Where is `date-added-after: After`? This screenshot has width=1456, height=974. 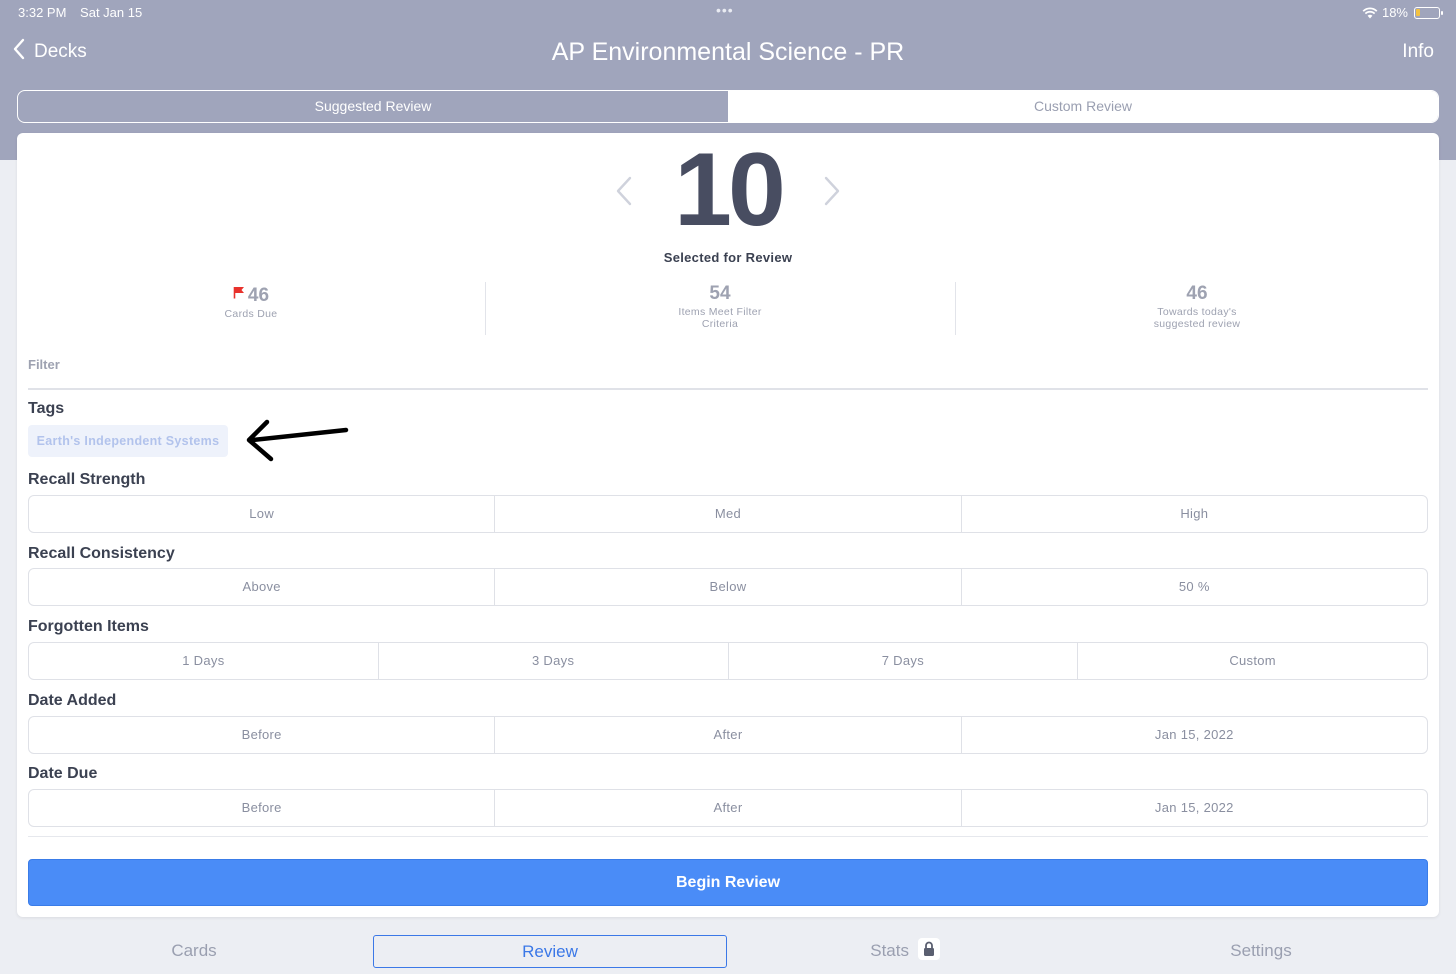 date-added-after: After is located at coordinates (728, 735).